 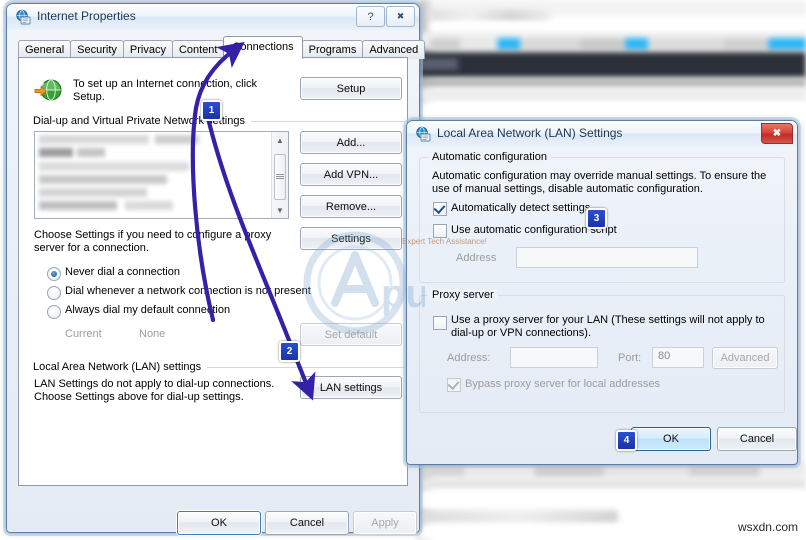 What do you see at coordinates (607, 257) in the screenshot?
I see `auto-config-address-field` at bounding box center [607, 257].